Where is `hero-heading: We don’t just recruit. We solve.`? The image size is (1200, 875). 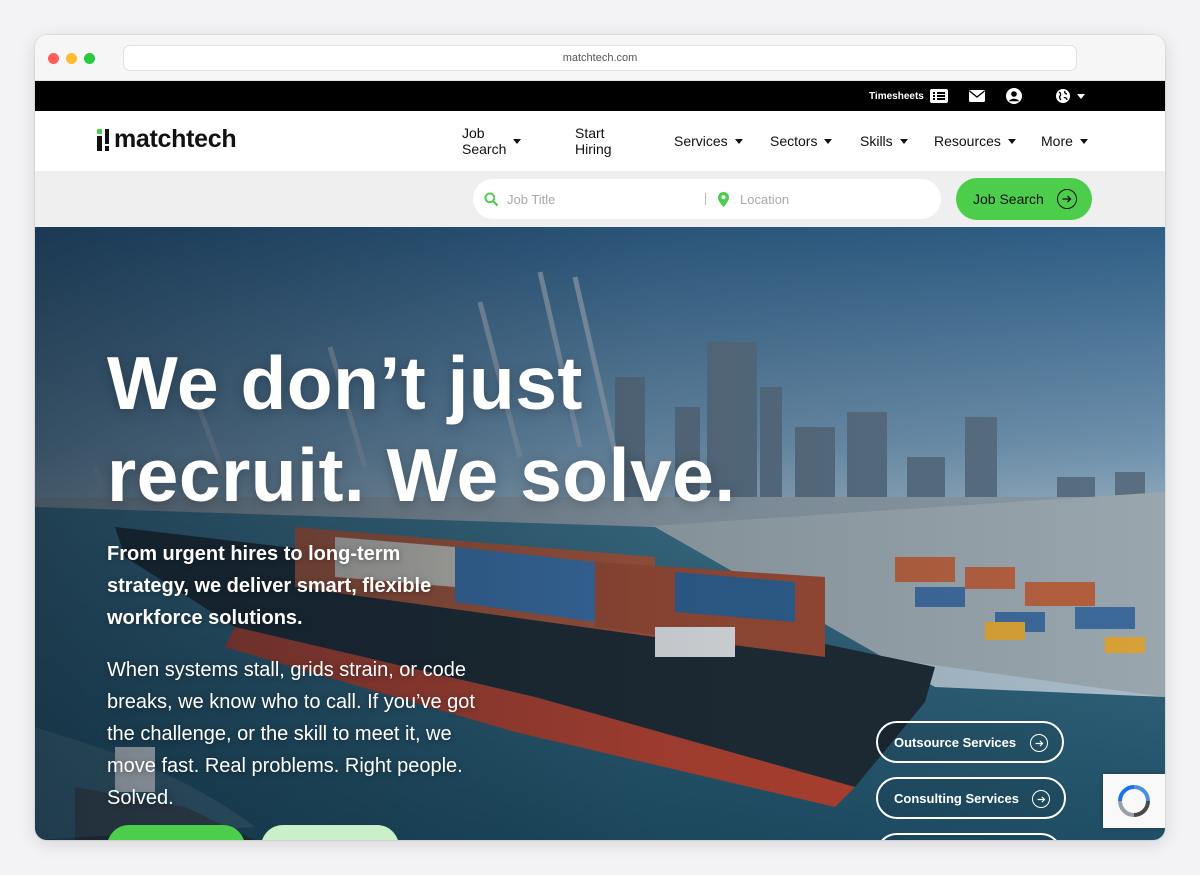 hero-heading: We don’t just recruit. We solve. is located at coordinates (467, 429).